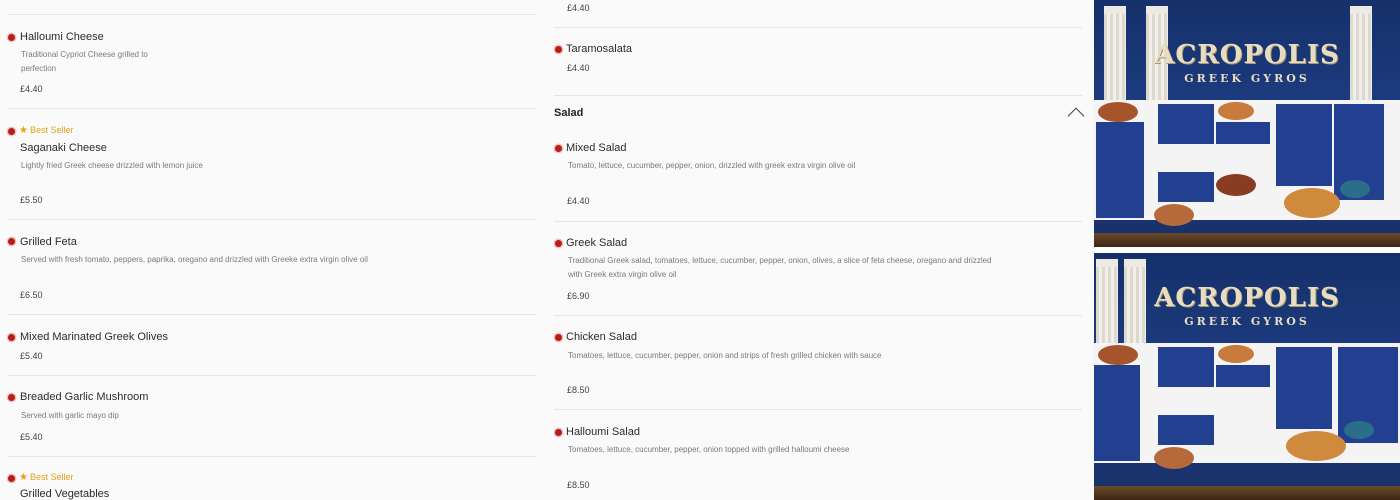  I want to click on item-name: Grilled Vegetables, so click(65, 494).